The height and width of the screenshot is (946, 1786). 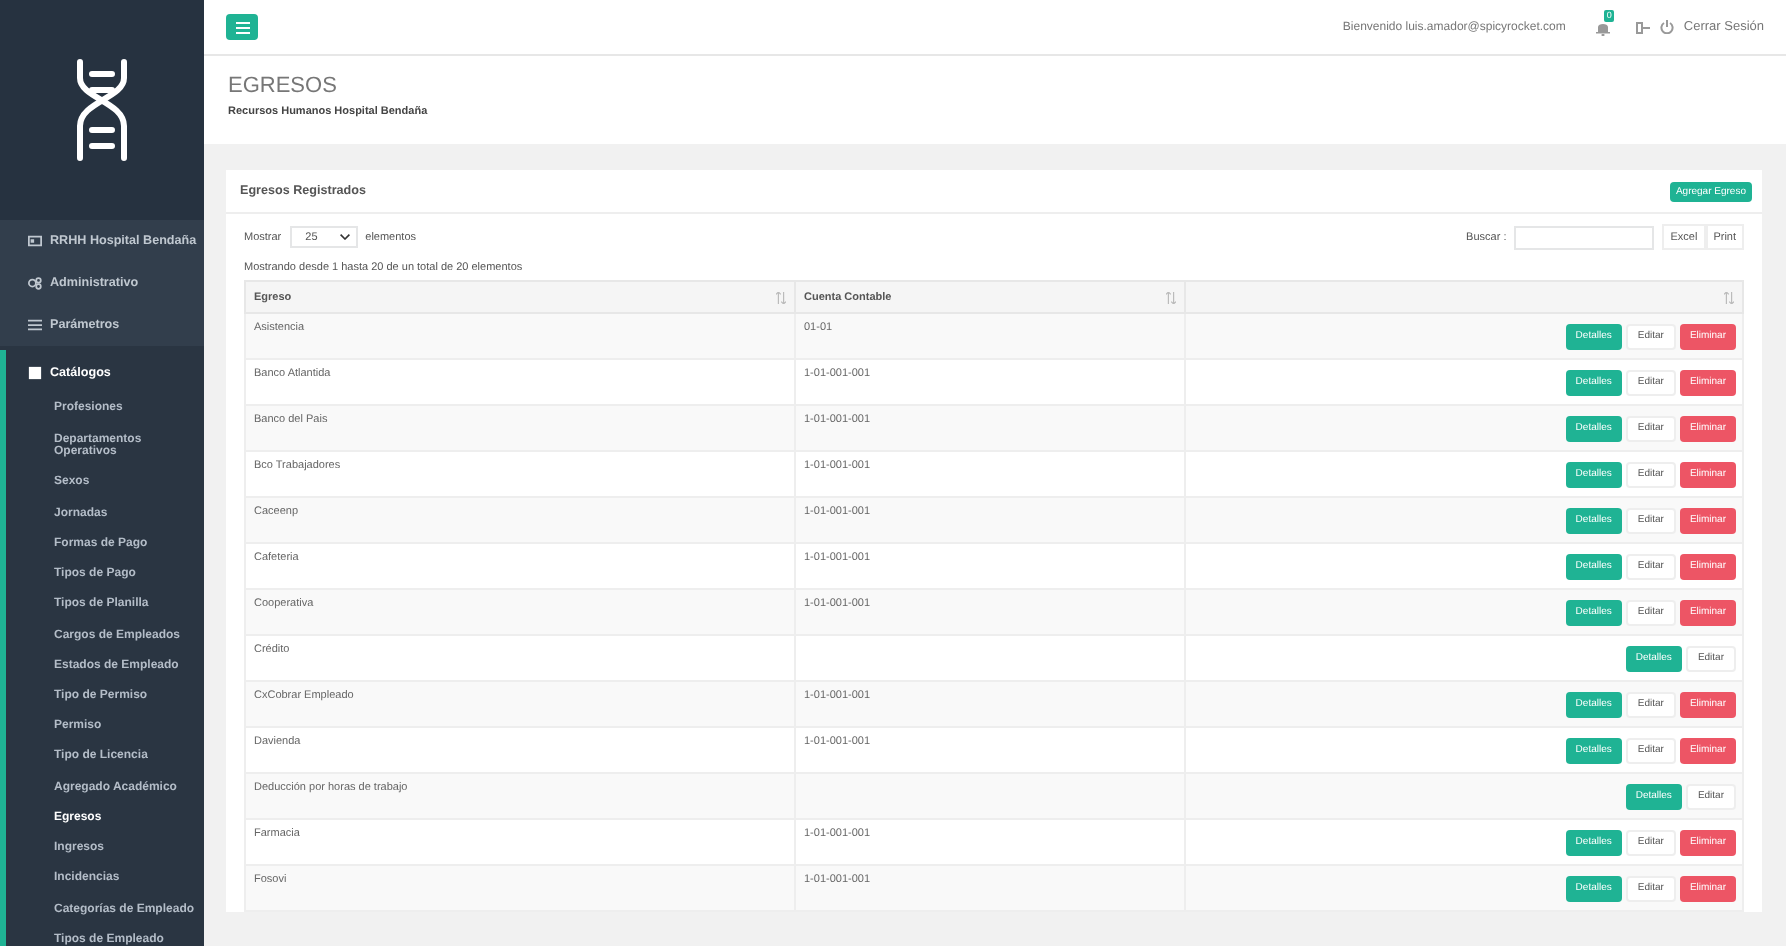 What do you see at coordinates (1642, 27) in the screenshot?
I see `sign-out-icon` at bounding box center [1642, 27].